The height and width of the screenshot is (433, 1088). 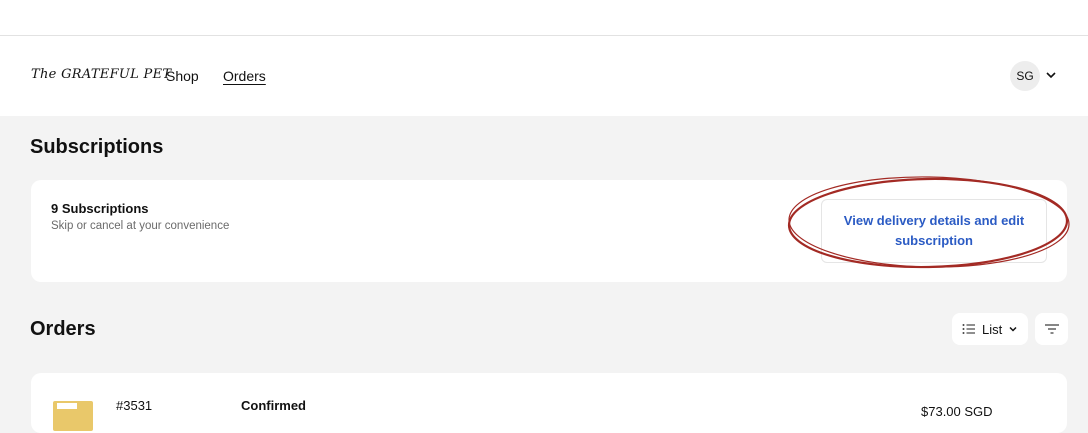 I want to click on brand-logo: The GRATEFUL PET, so click(x=101, y=74).